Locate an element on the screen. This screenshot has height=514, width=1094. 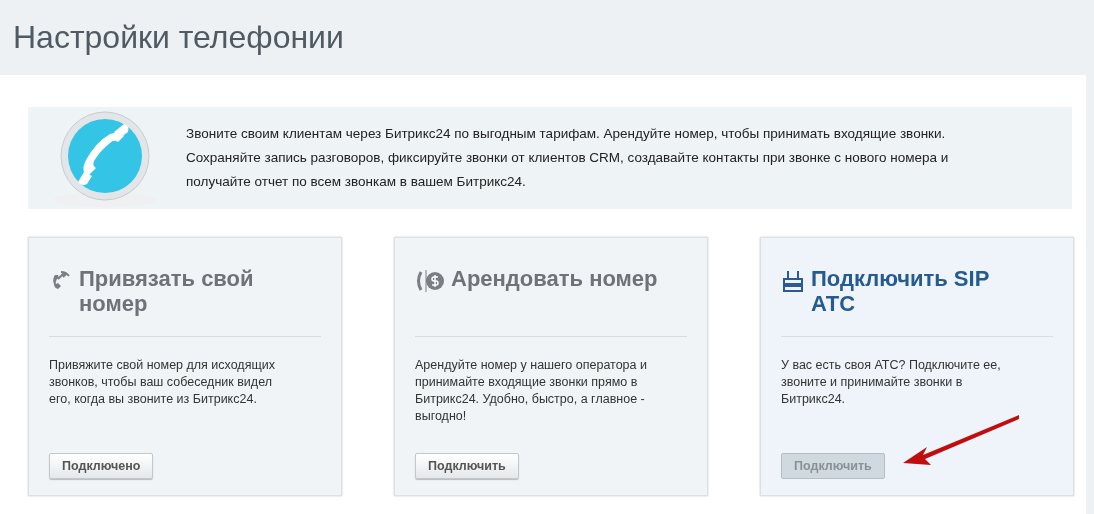
intro-text: Звоните своим клиентам через Битрикс24 по выгодным тарифам. Арендуйте номер, чтобы принимать входящие звонки. Сохраняйте запись разговоров, фиксируйте звонки от клиентов CRM, создавайте контакты при звонке с нового номера и получайте отчет по всем звонкам в вашем Битрикс24. is located at coordinates (568, 158).